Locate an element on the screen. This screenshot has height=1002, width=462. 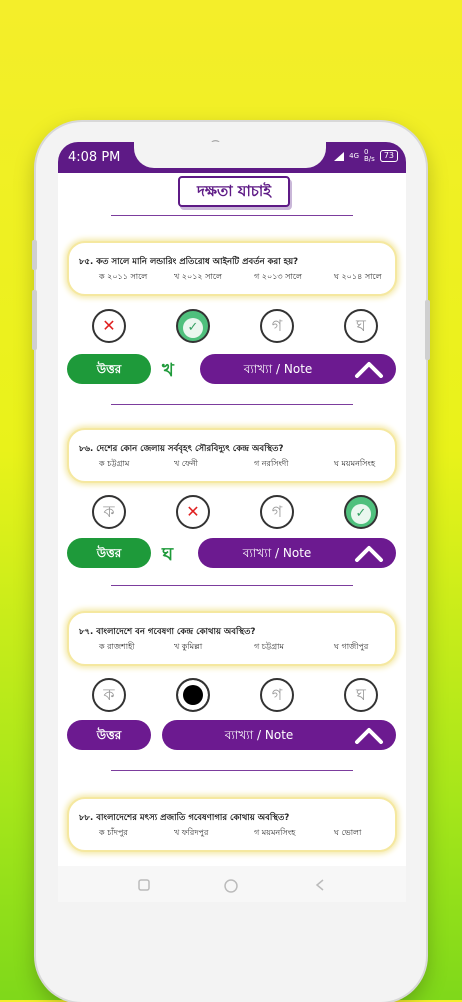
option-ga: গ নরসিংদী is located at coordinates (271, 463).